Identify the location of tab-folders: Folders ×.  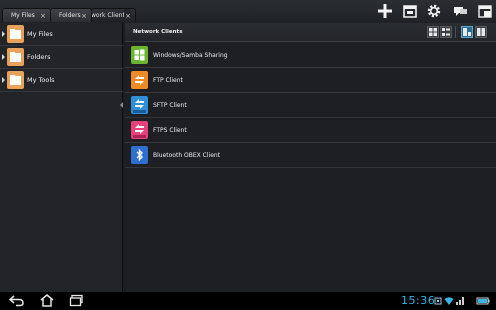
(71, 15).